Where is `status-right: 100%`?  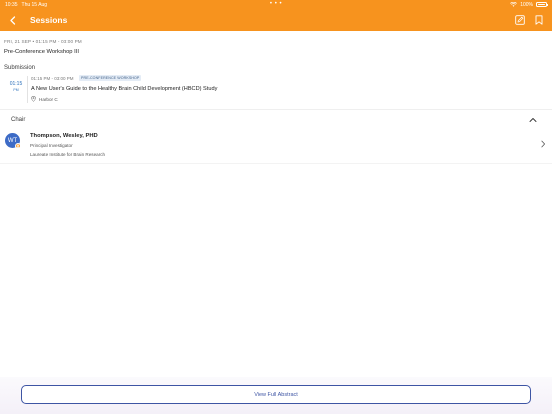
status-right: 100% is located at coordinates (529, 4).